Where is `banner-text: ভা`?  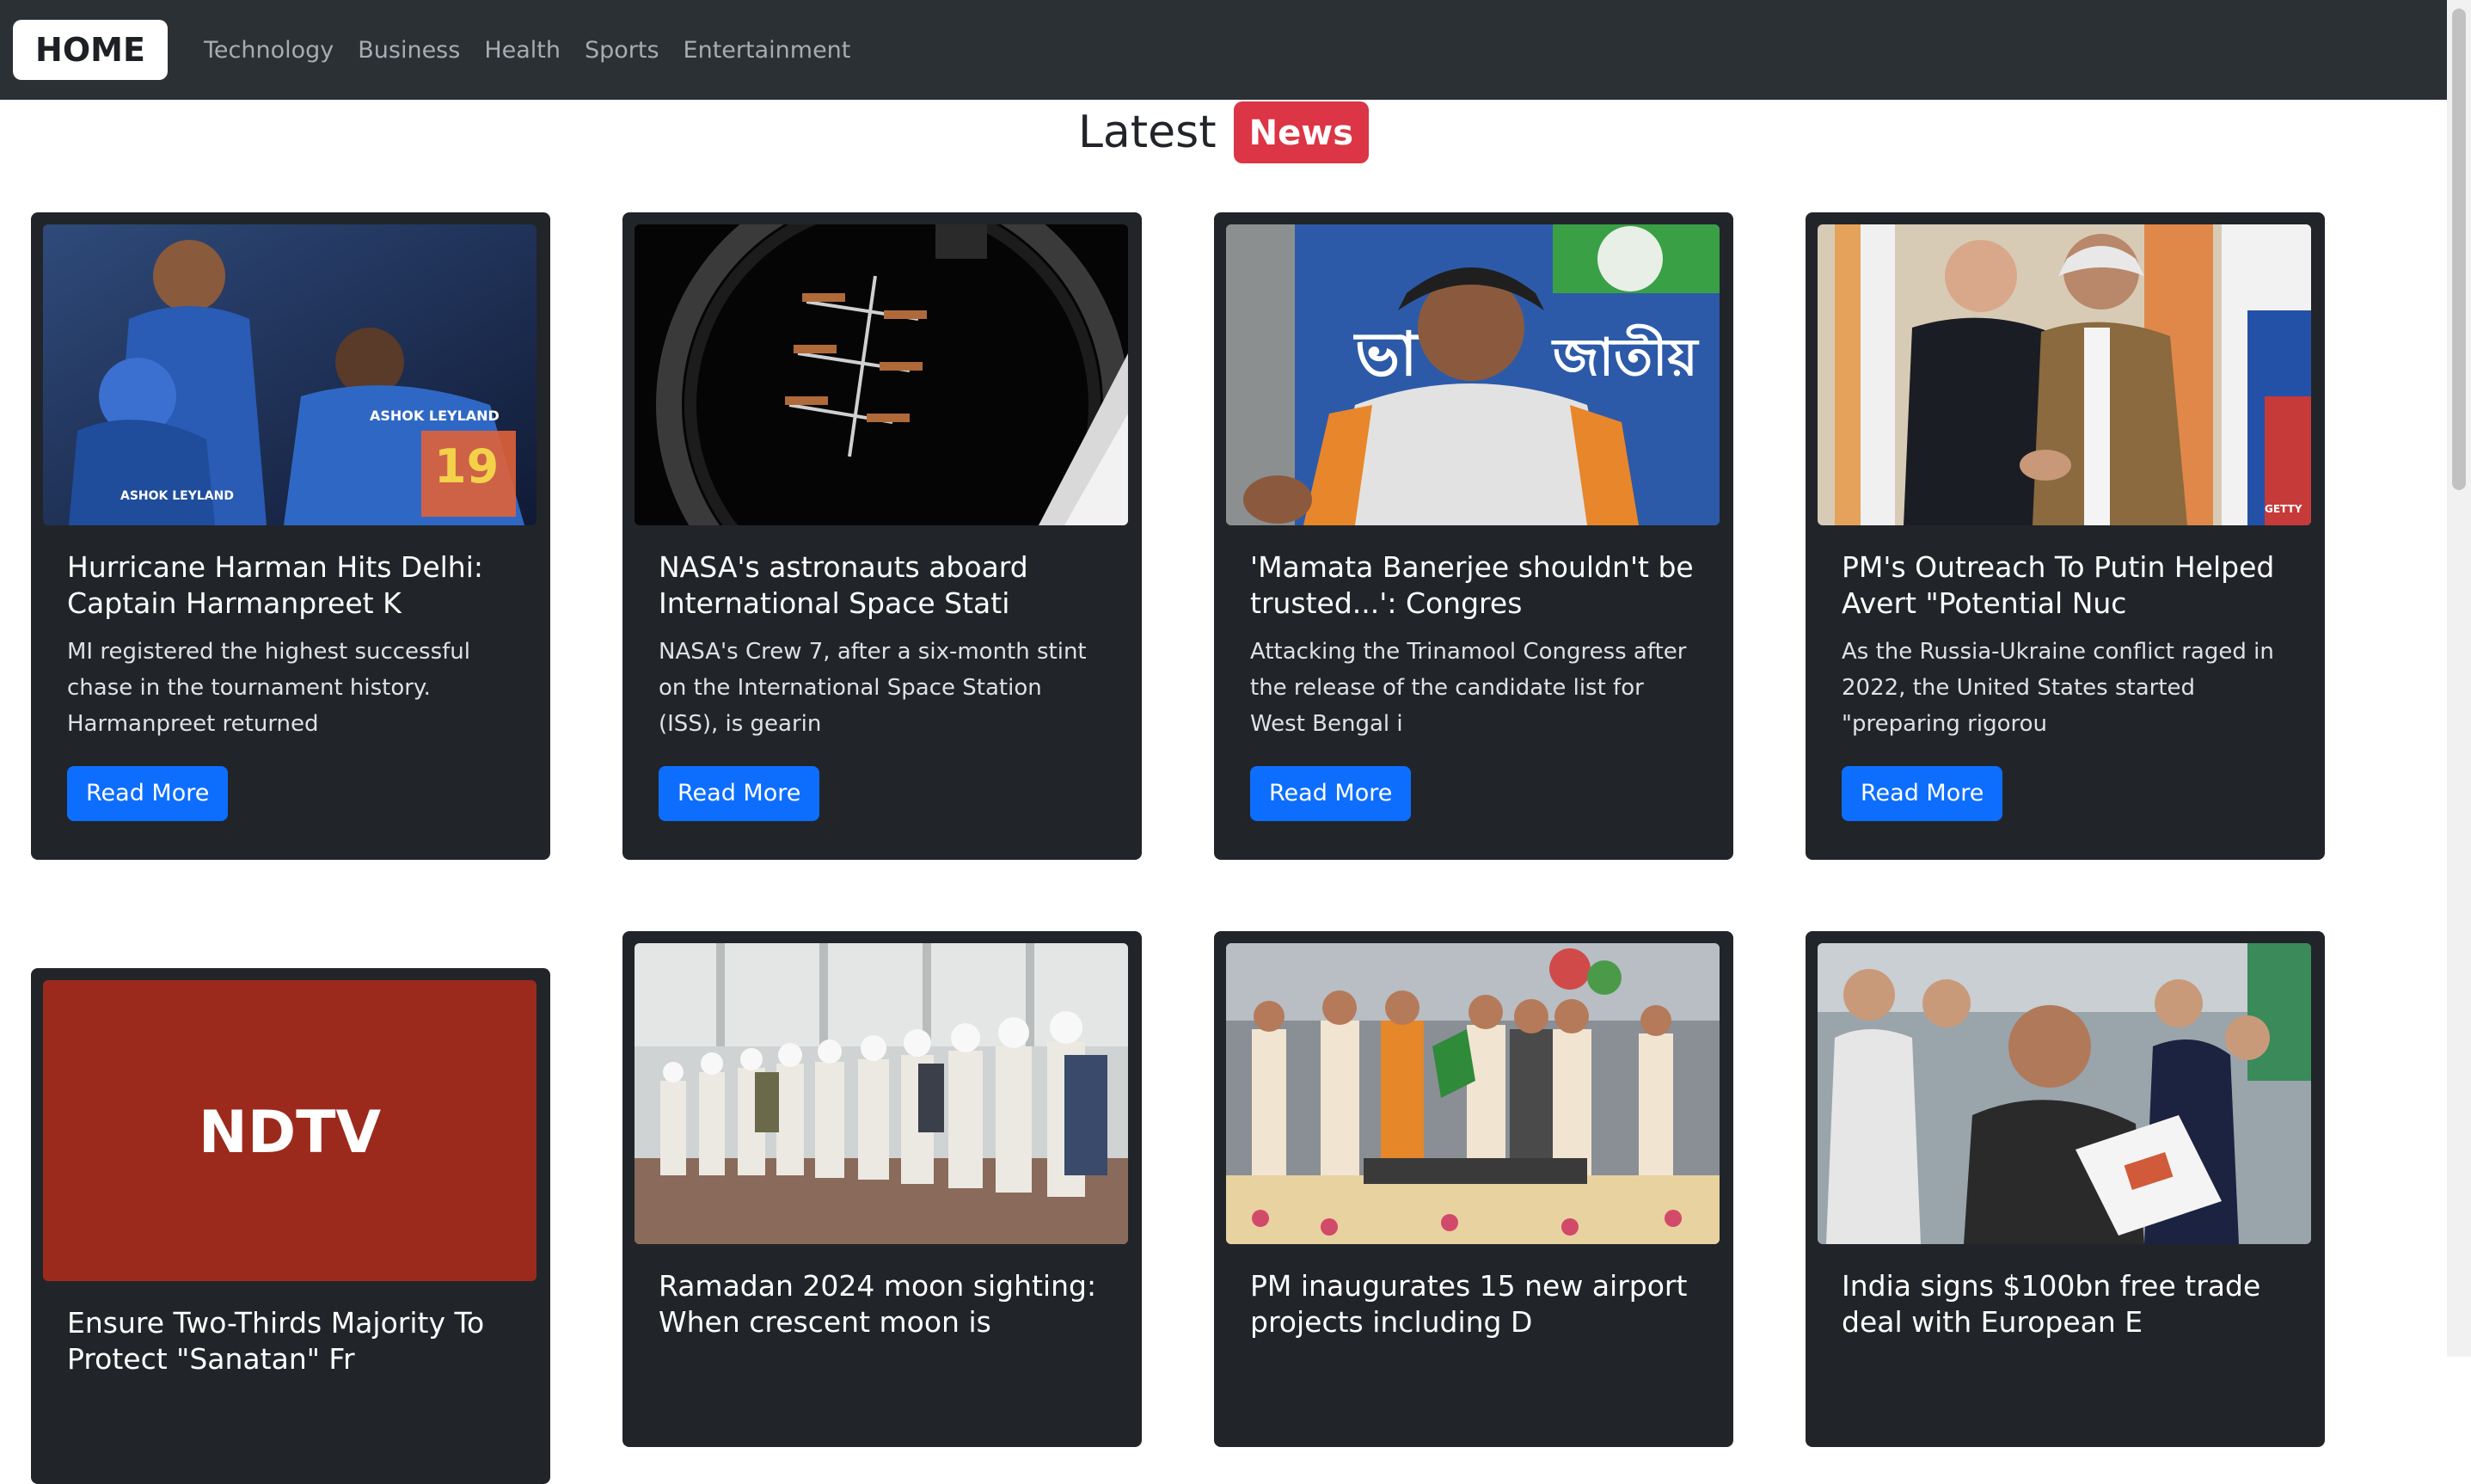 banner-text: ভা is located at coordinates (1386, 354).